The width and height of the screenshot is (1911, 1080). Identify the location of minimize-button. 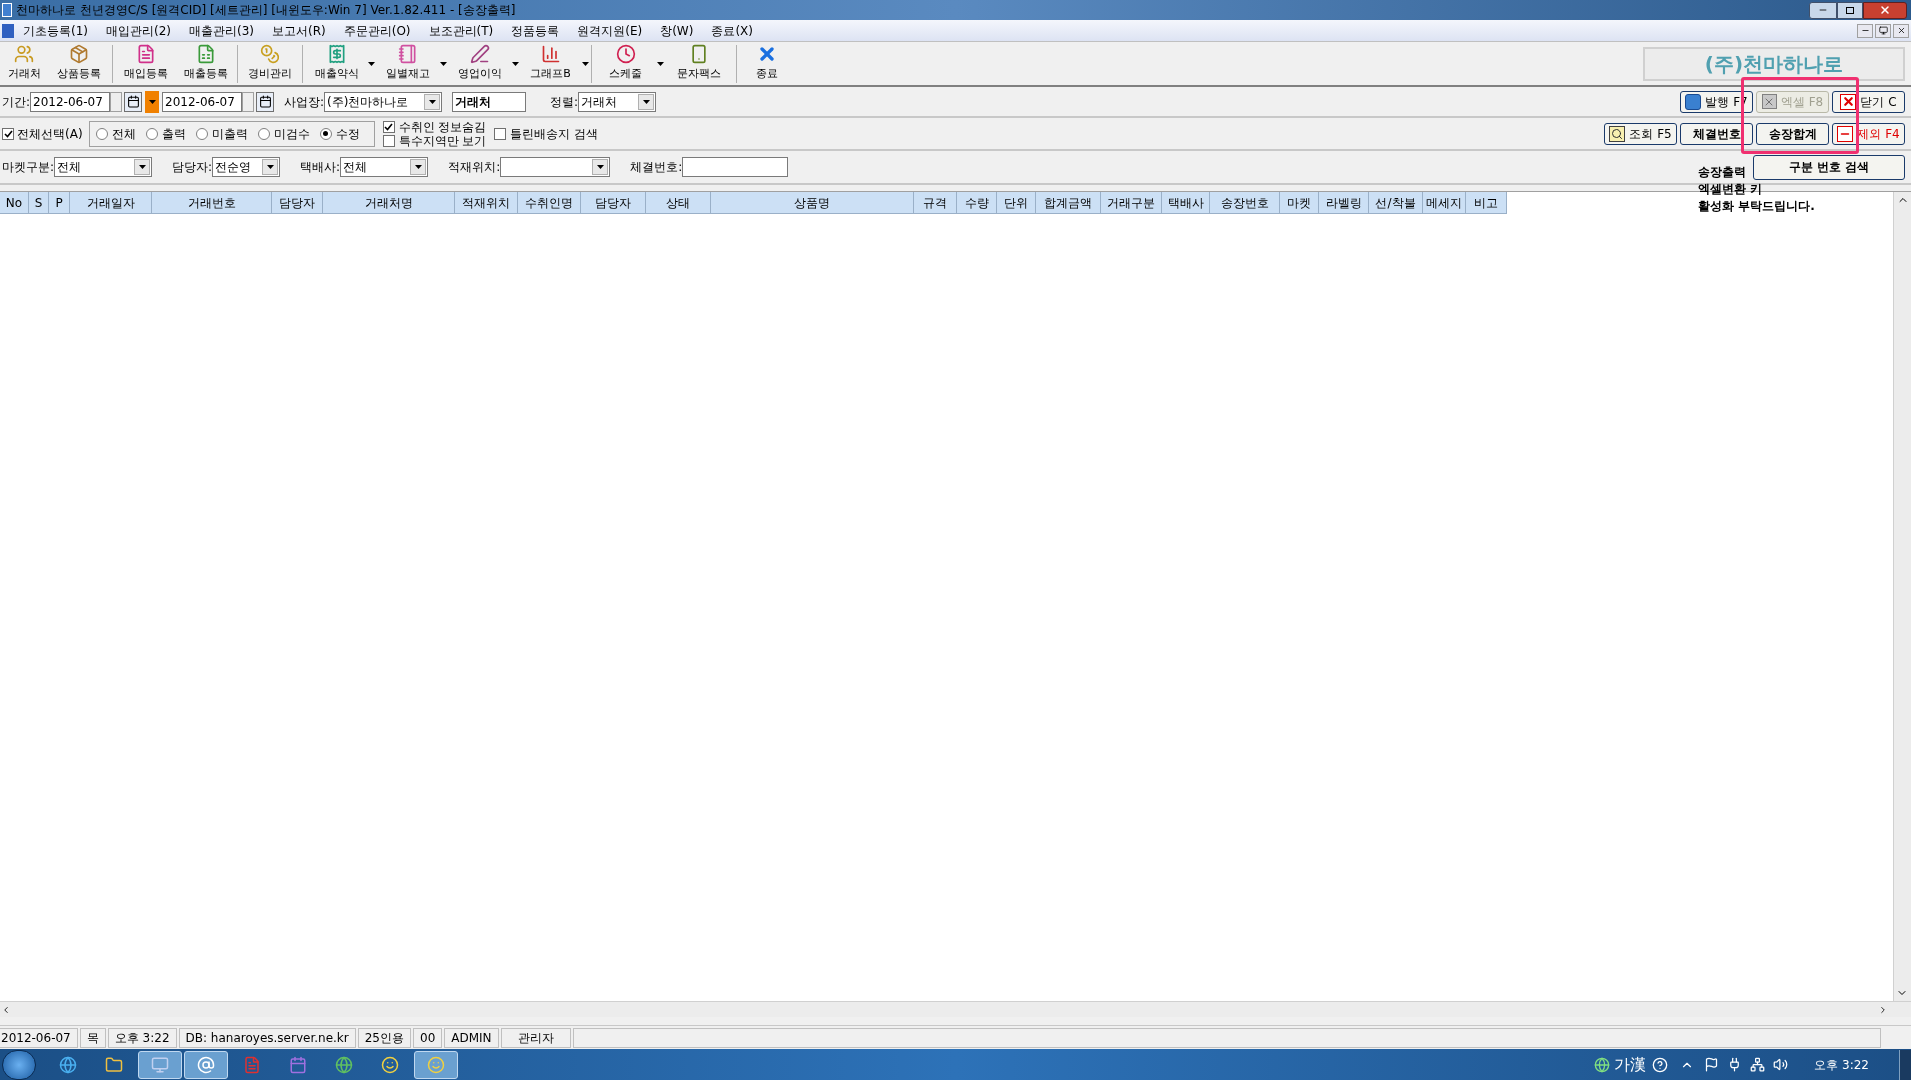
(1823, 10).